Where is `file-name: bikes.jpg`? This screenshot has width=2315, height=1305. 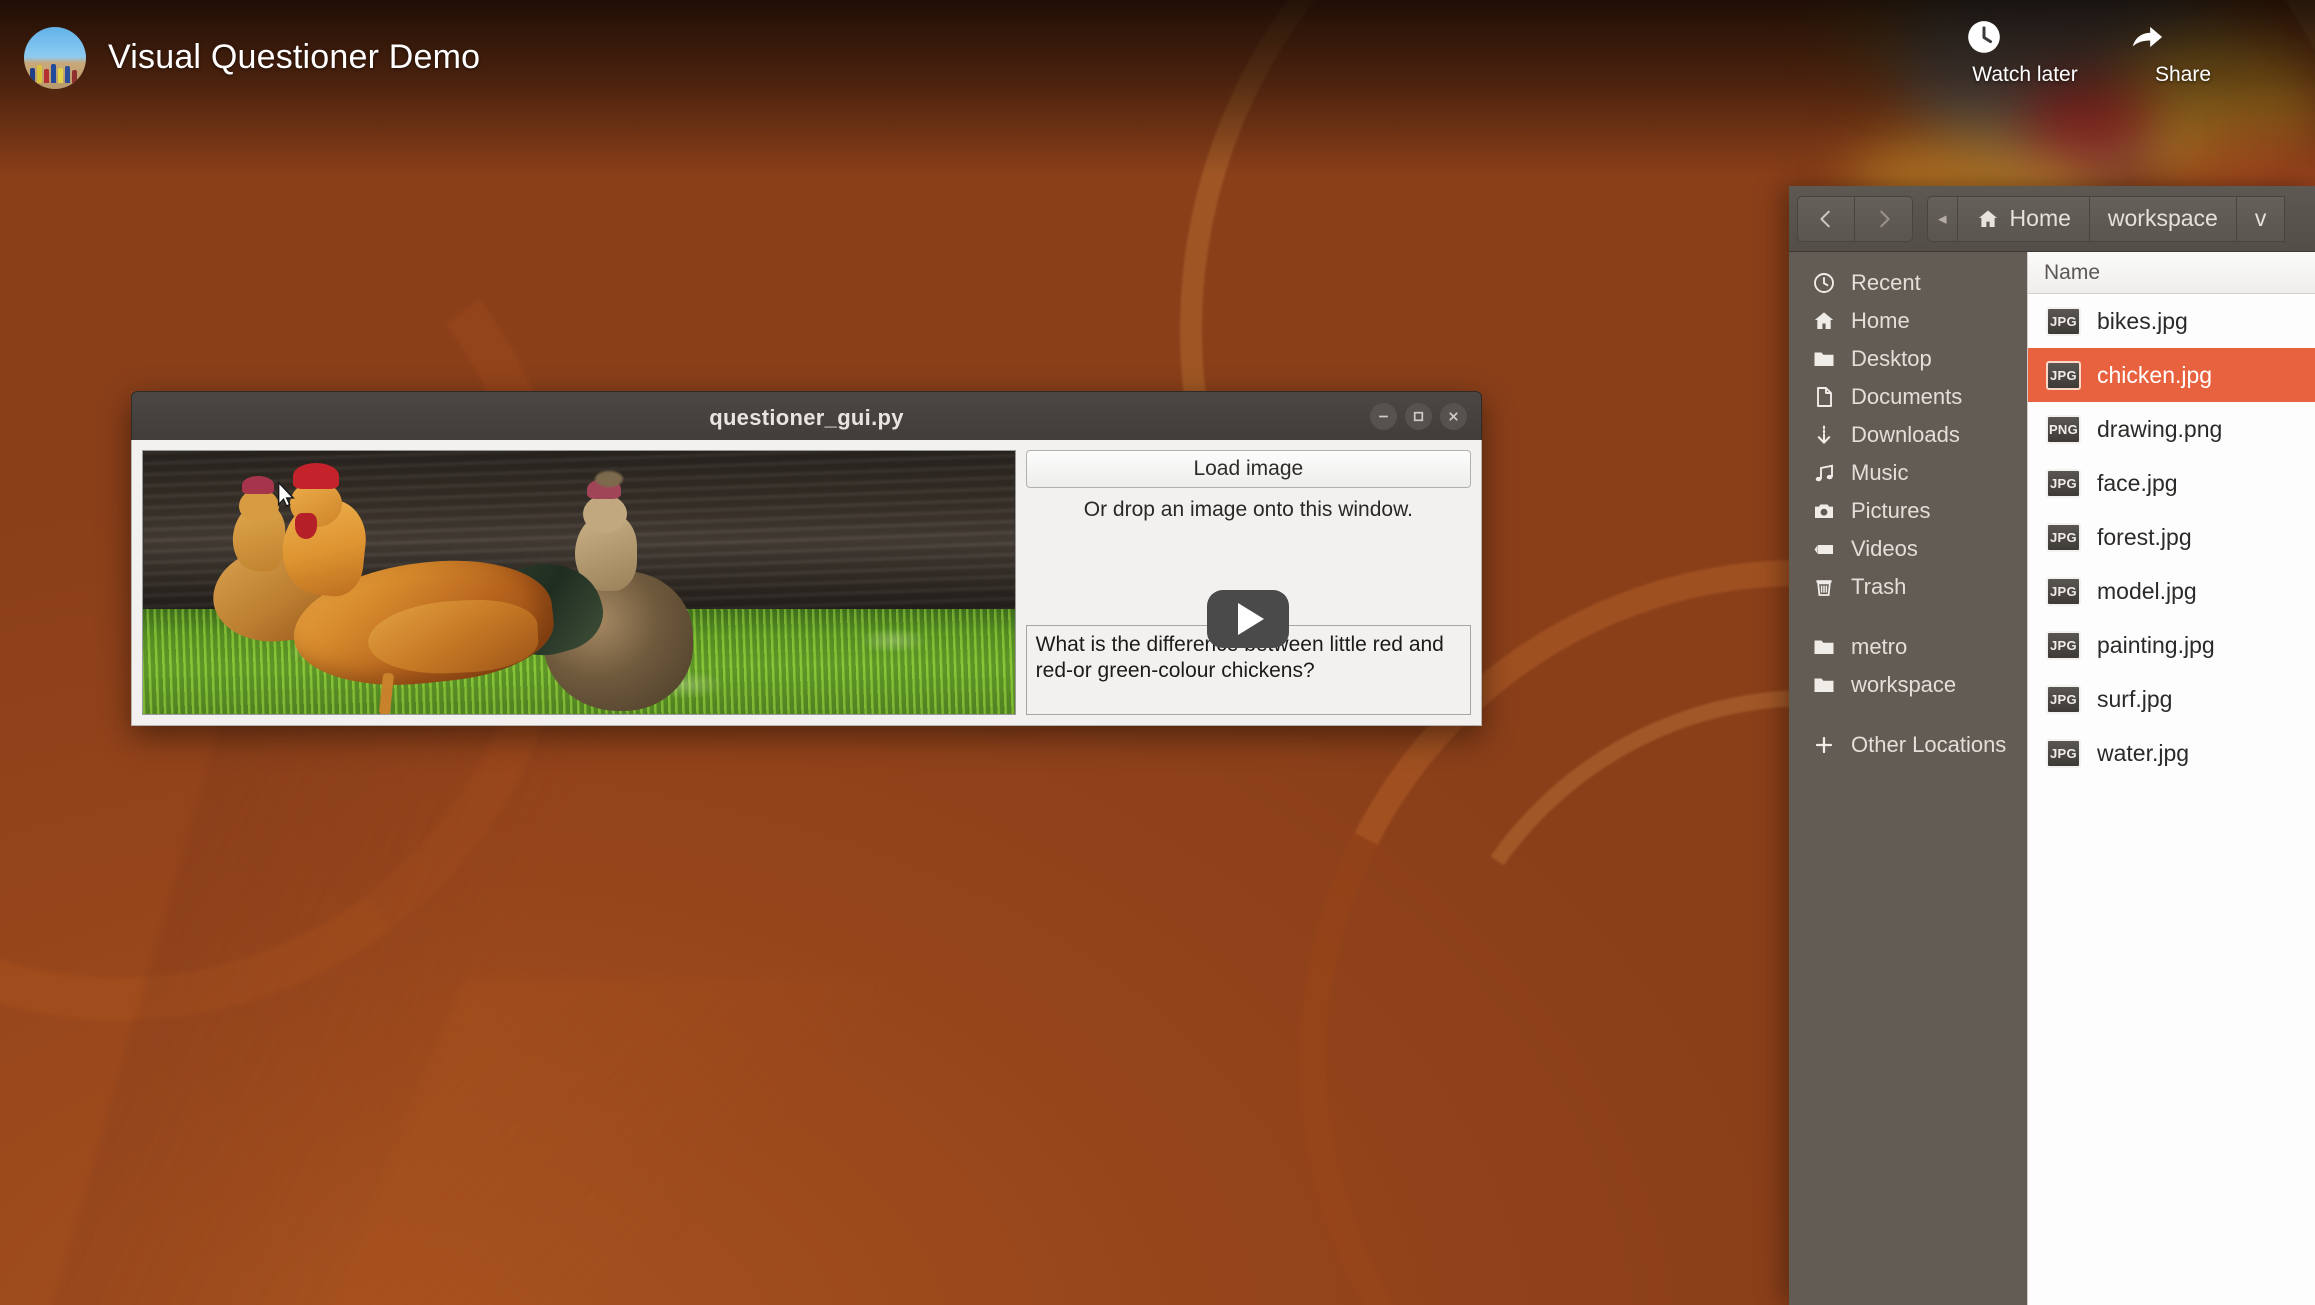 file-name: bikes.jpg is located at coordinates (2142, 320).